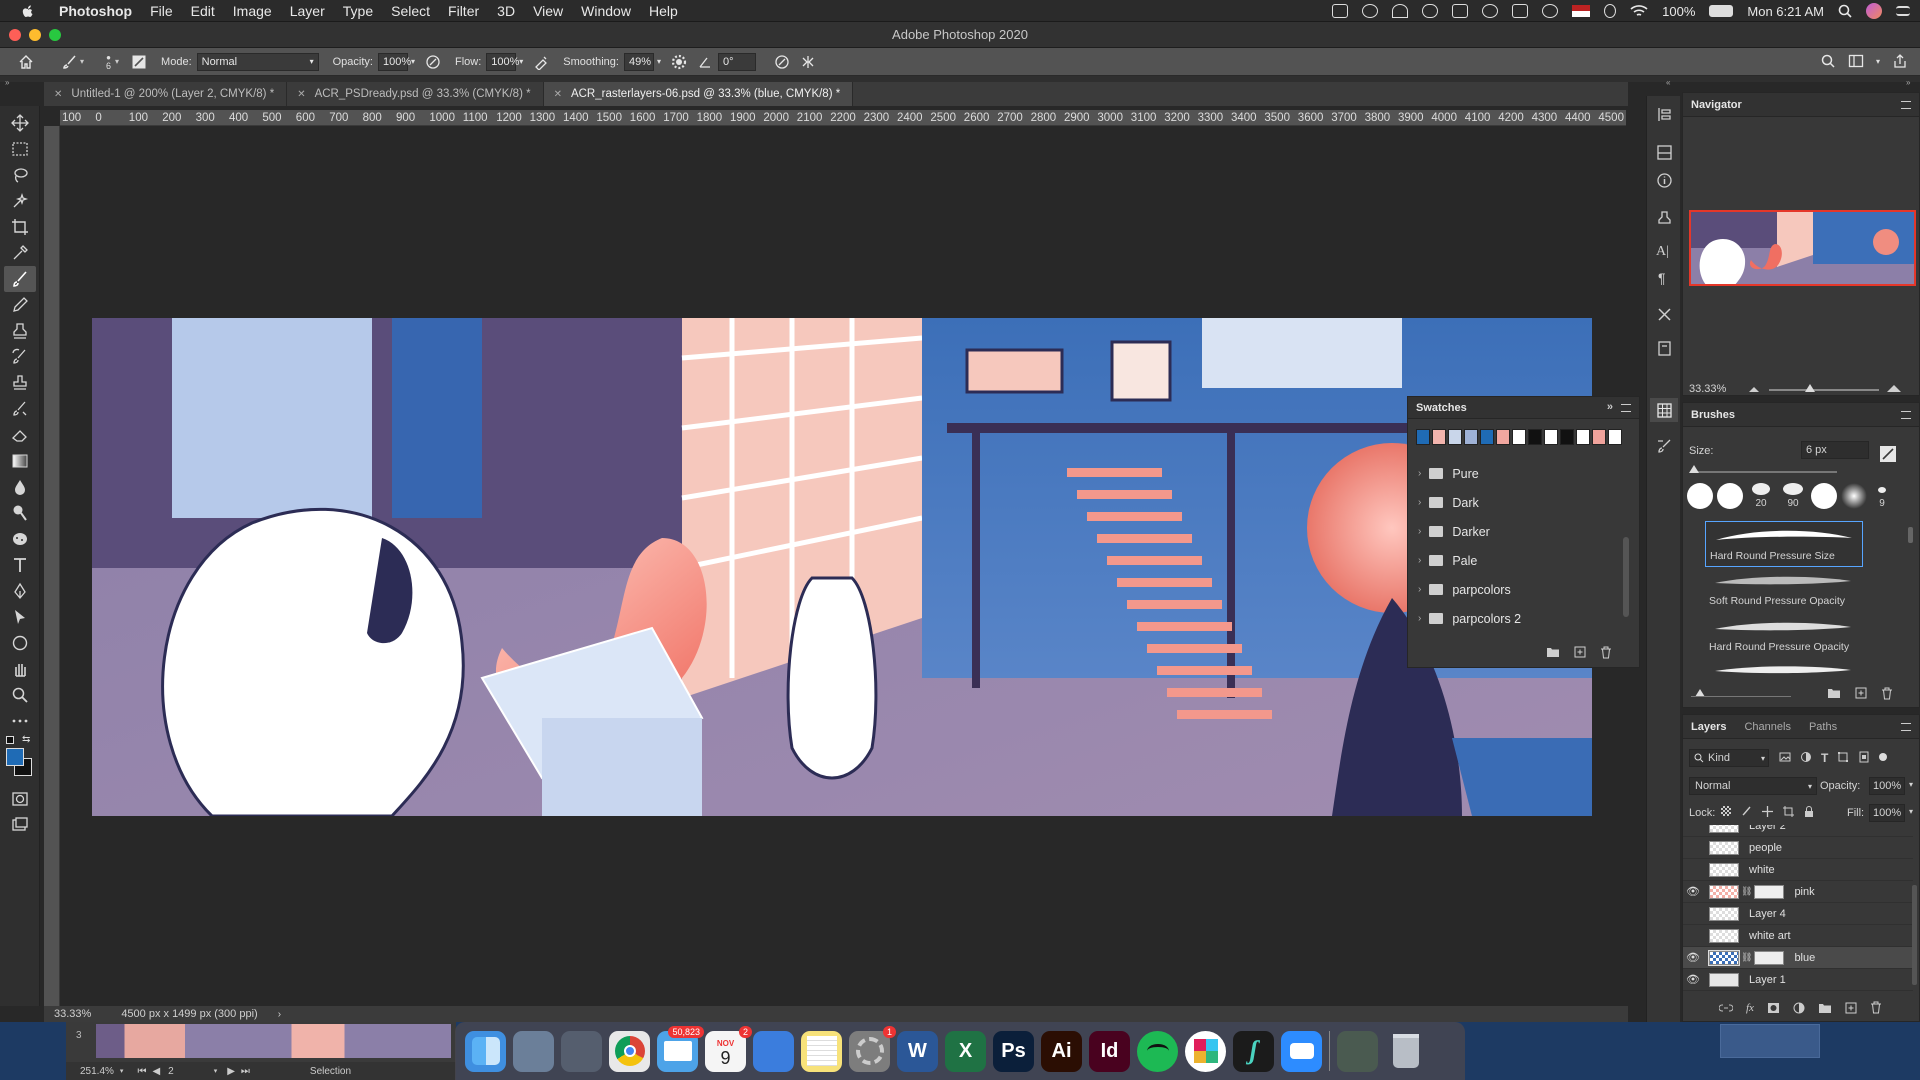 The width and height of the screenshot is (1920, 1080). Describe the element at coordinates (307, 11) in the screenshot. I see `menu-layer: Layer` at that location.